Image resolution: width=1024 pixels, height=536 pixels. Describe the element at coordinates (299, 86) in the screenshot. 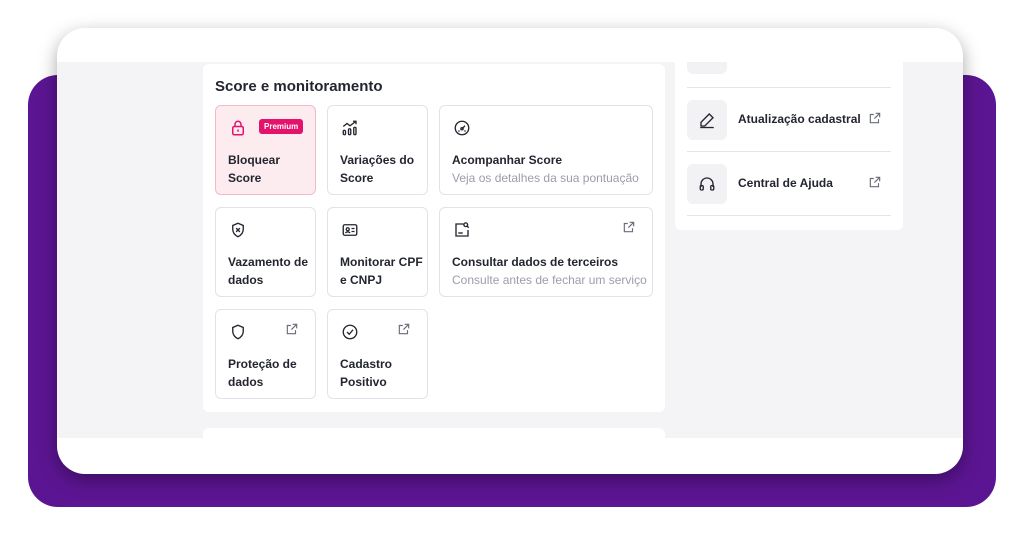

I see `section-title: Score e monitoramento` at that location.